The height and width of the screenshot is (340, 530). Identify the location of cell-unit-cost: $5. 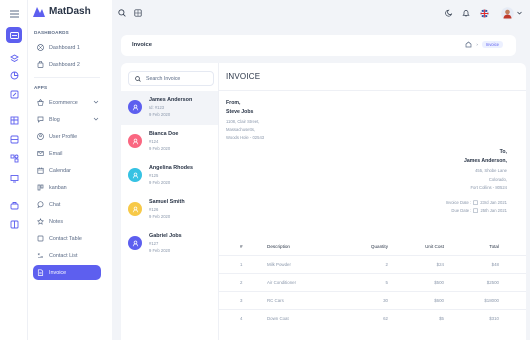
(441, 318).